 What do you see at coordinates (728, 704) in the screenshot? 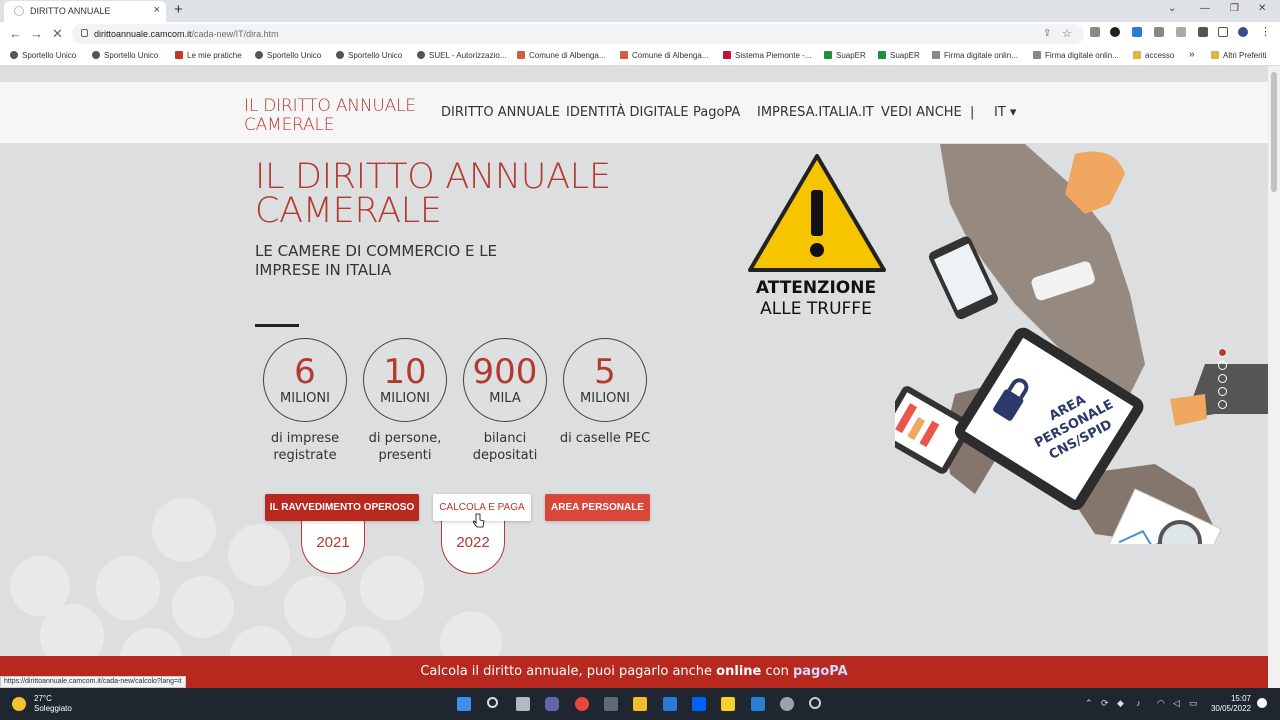
I see `sticky-notes-icon` at bounding box center [728, 704].